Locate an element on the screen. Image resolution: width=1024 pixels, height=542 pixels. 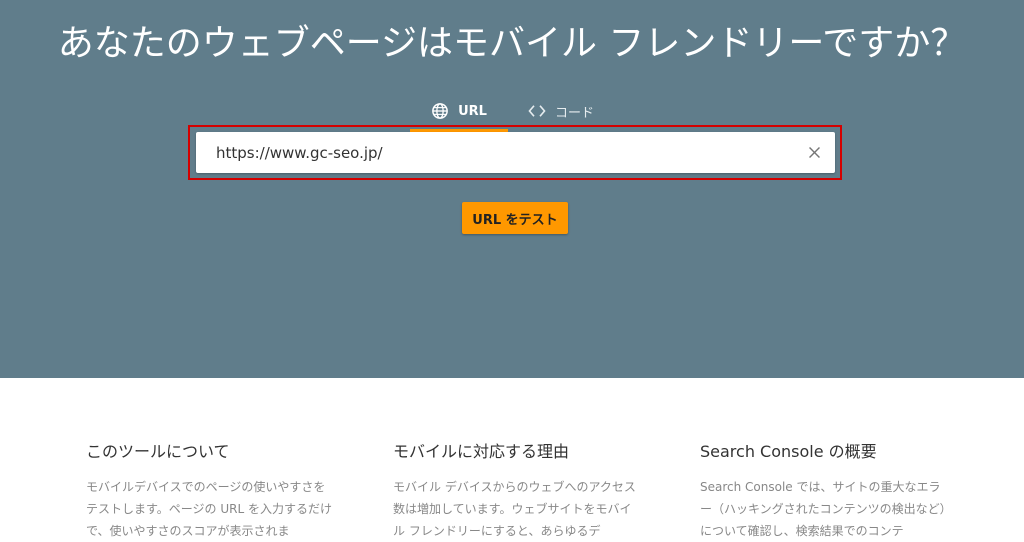
tab-code-label: コード is located at coordinates (575, 113).